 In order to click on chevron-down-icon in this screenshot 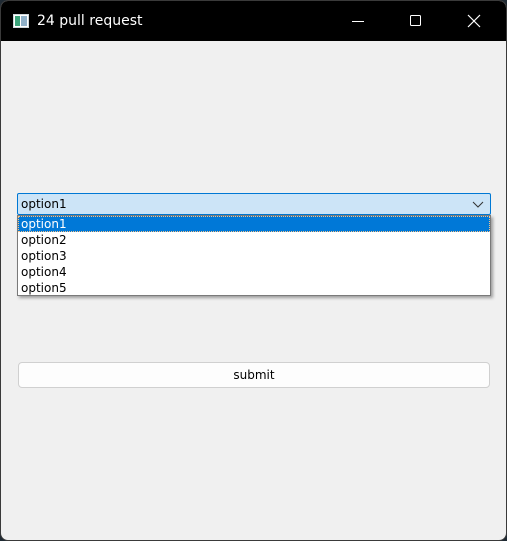, I will do `click(478, 204)`.